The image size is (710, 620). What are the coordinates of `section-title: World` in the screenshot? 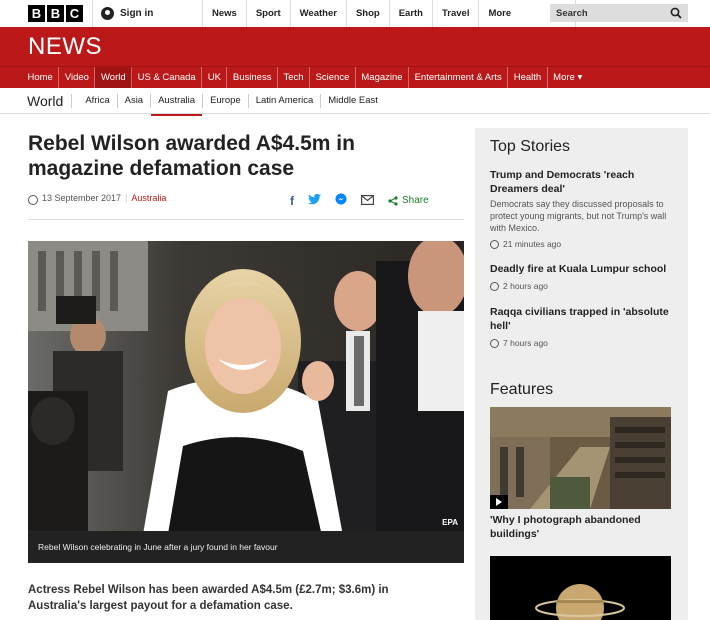 It's located at (50, 100).